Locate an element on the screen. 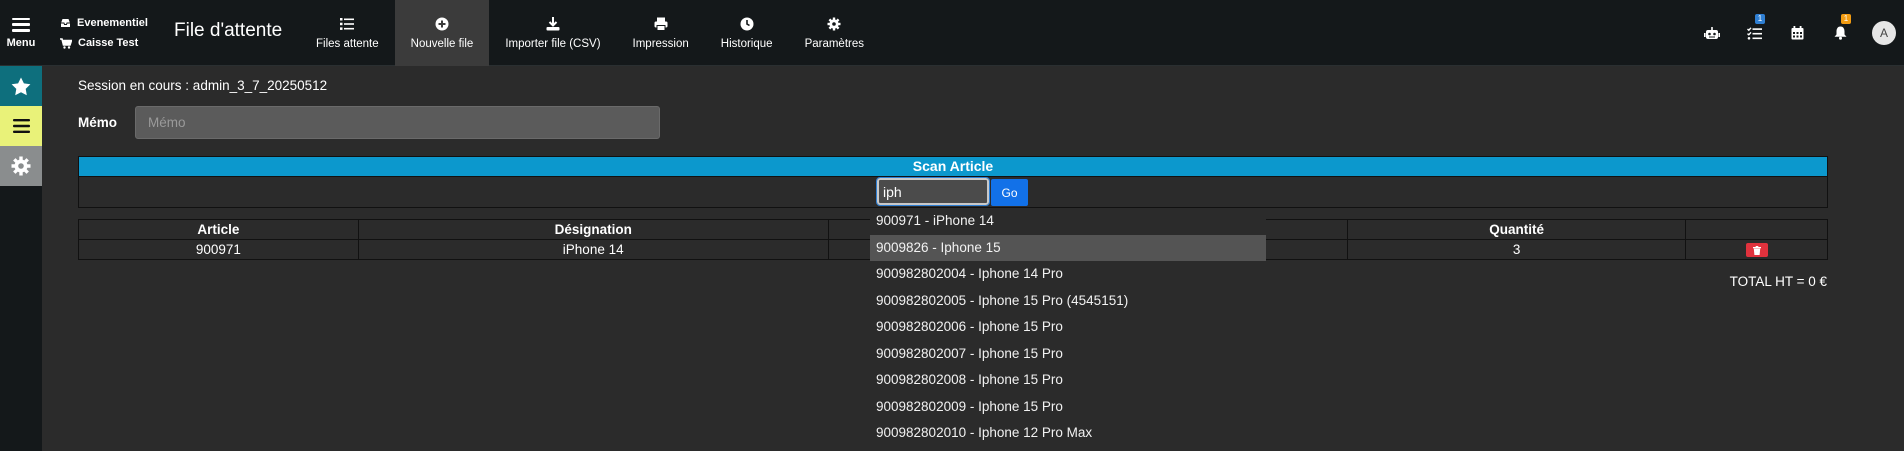 The image size is (1904, 451). robot-button is located at coordinates (1711, 33).